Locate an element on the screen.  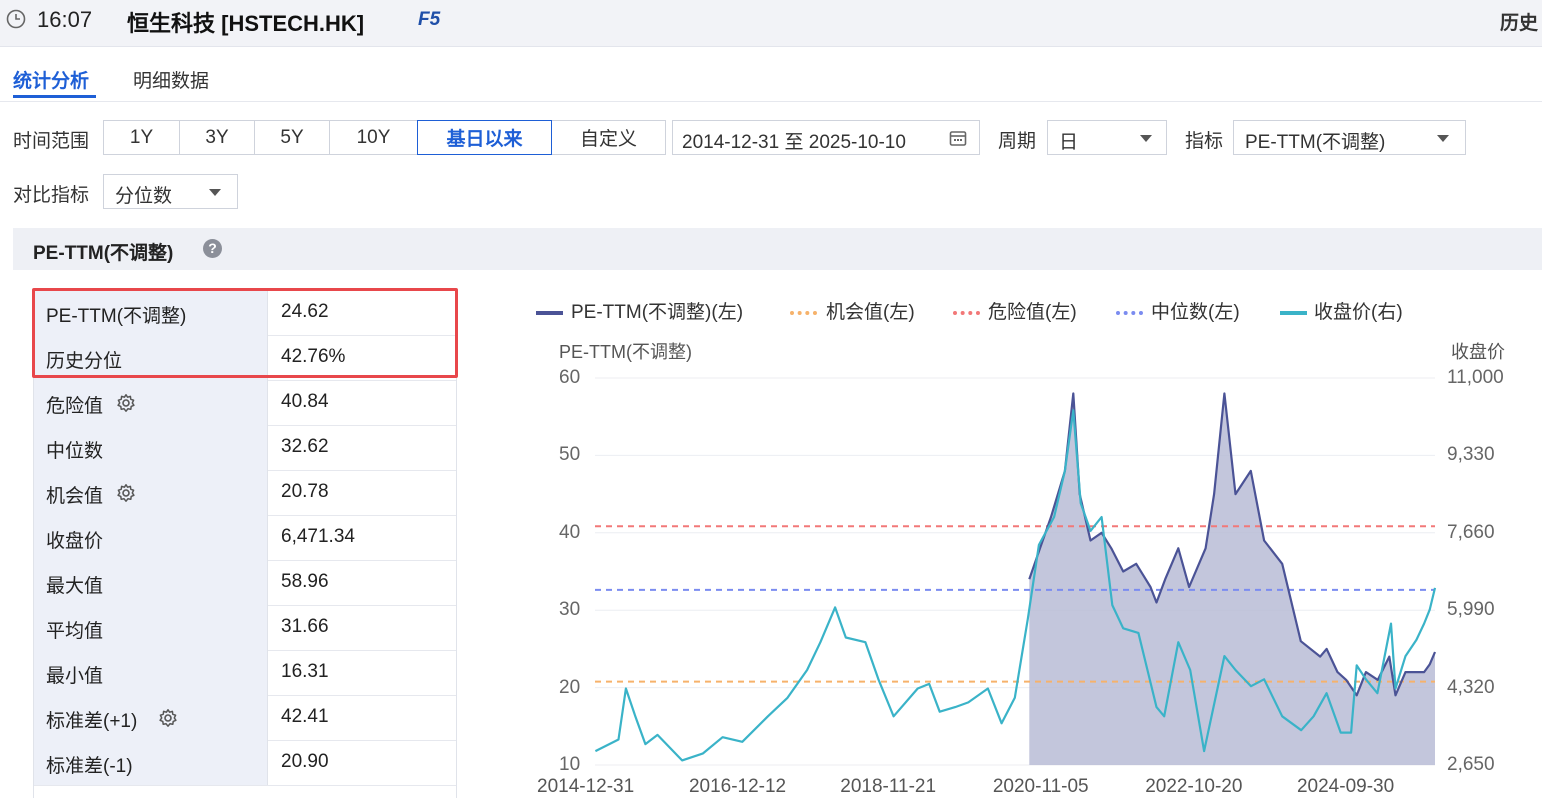
period-select: 日 is located at coordinates (1107, 137).